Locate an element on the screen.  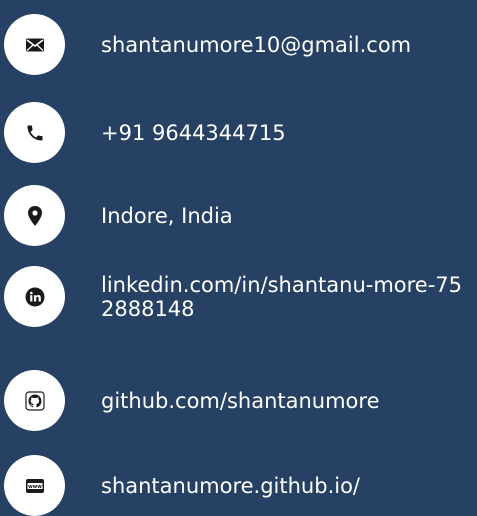
github-icon-badge is located at coordinates (34, 400).